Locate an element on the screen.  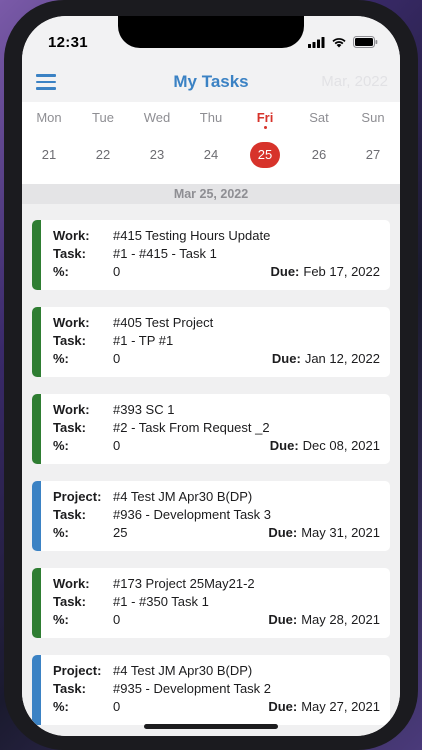
due-date: Due: Jan 12, 2022 is located at coordinates (326, 358).